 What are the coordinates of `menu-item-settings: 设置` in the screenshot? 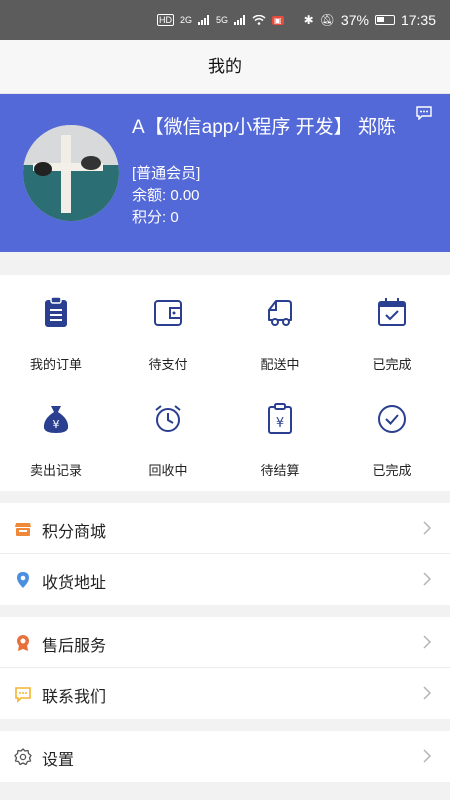 It's located at (225, 756).